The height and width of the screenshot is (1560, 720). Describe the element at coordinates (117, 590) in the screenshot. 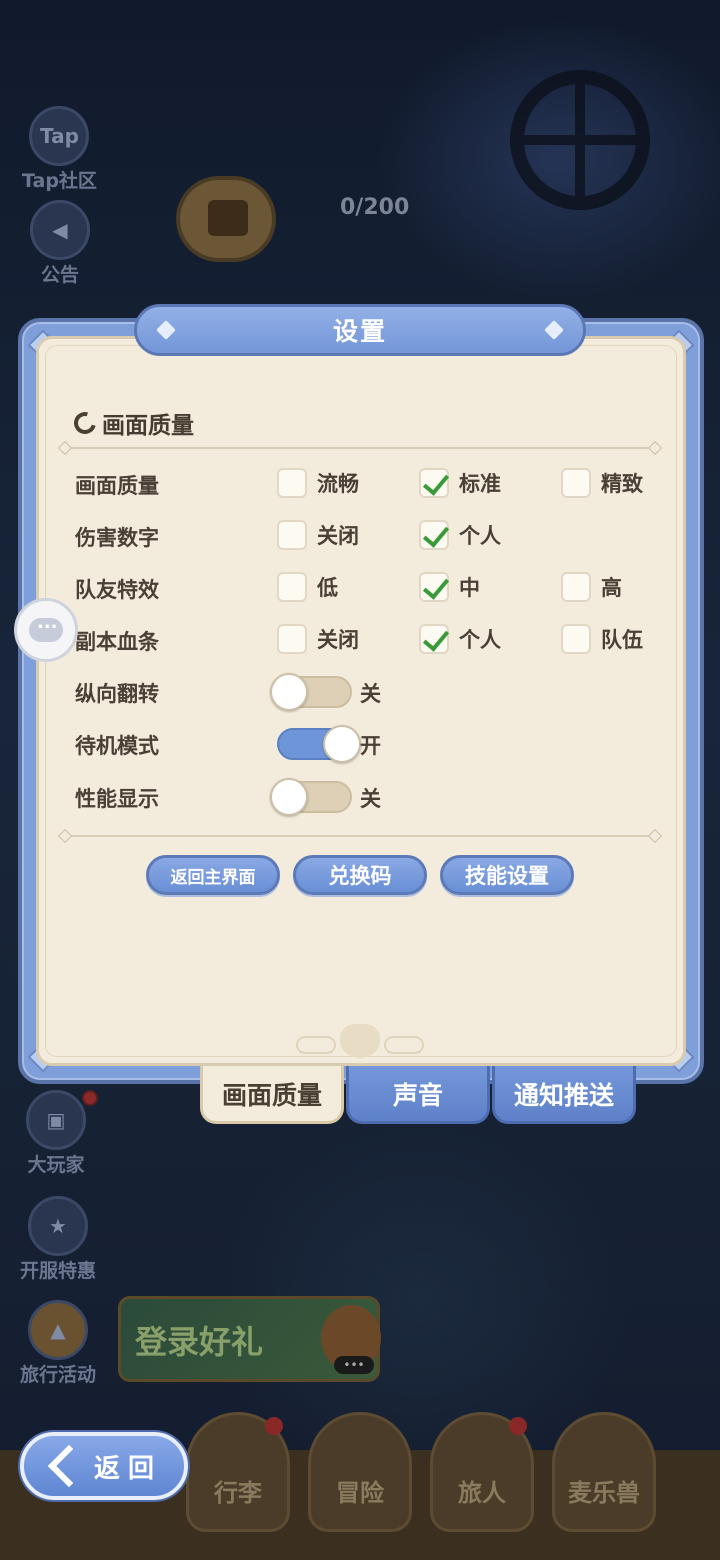

I see `row-label-teammate-effects: 队友特效` at that location.